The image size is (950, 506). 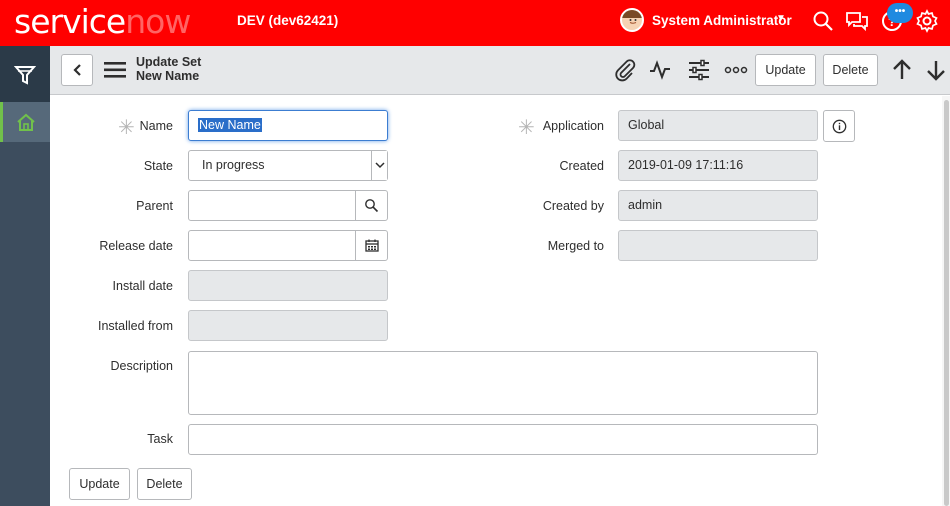 What do you see at coordinates (946, 303) in the screenshot?
I see `scrollbar-thumb` at bounding box center [946, 303].